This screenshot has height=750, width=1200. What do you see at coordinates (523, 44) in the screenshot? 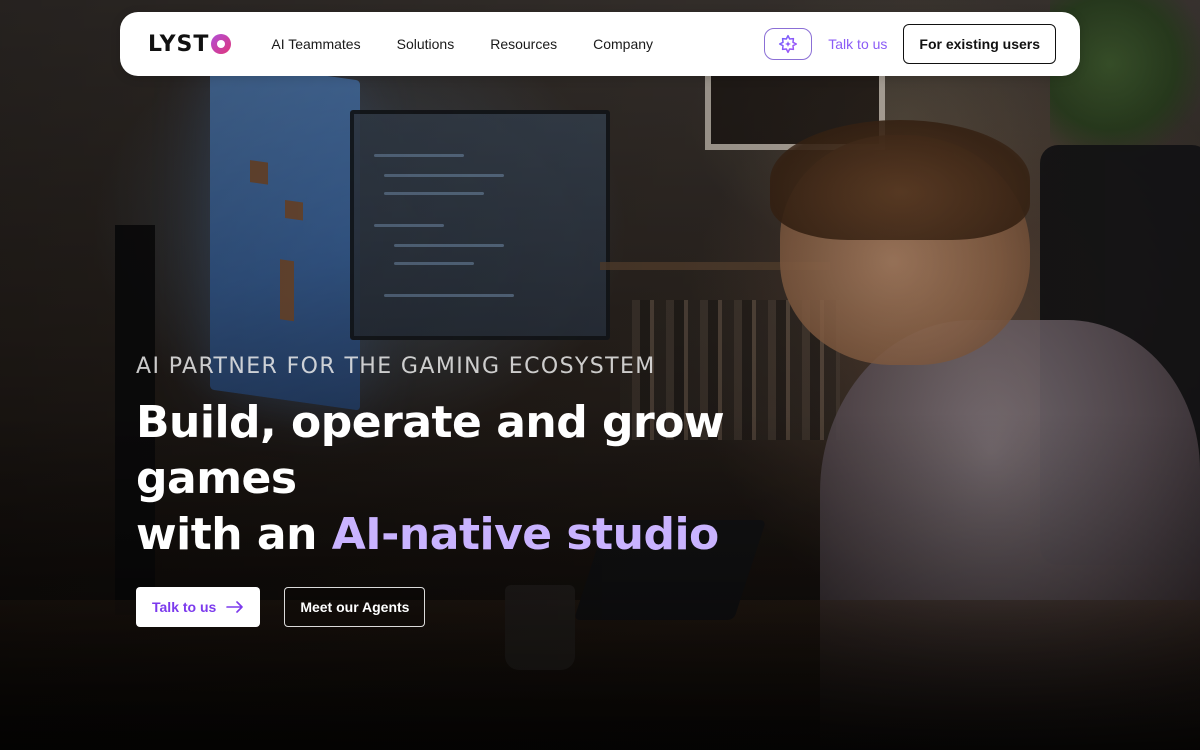
I see `nav-link-resources: Resources` at bounding box center [523, 44].